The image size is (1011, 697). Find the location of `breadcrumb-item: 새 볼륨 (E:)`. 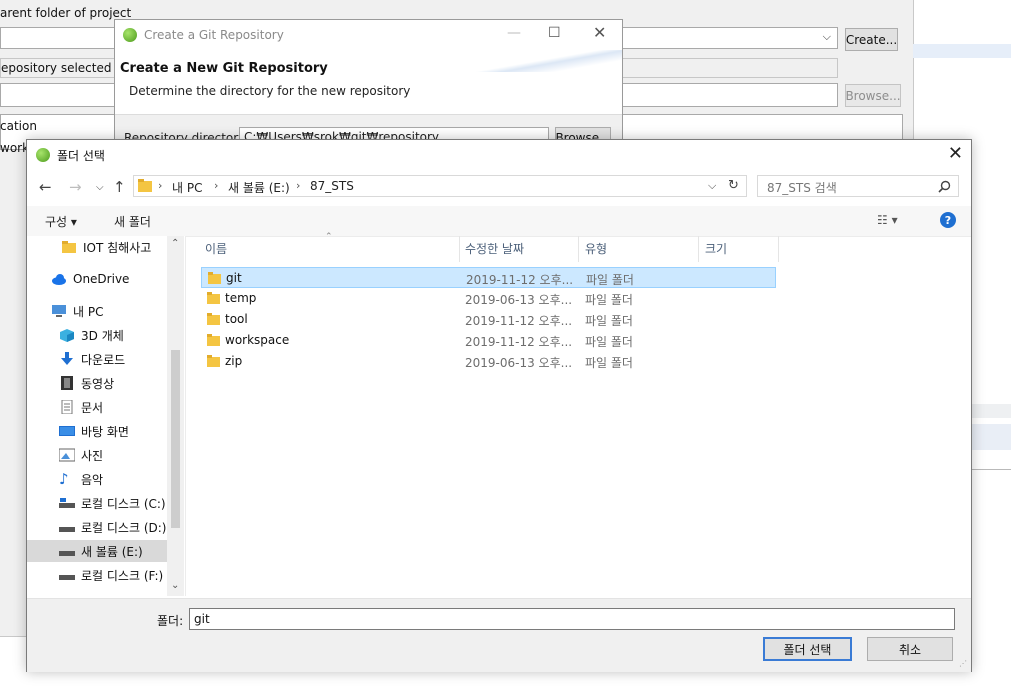

breadcrumb-item: 새 볼륨 (E:) is located at coordinates (259, 187).